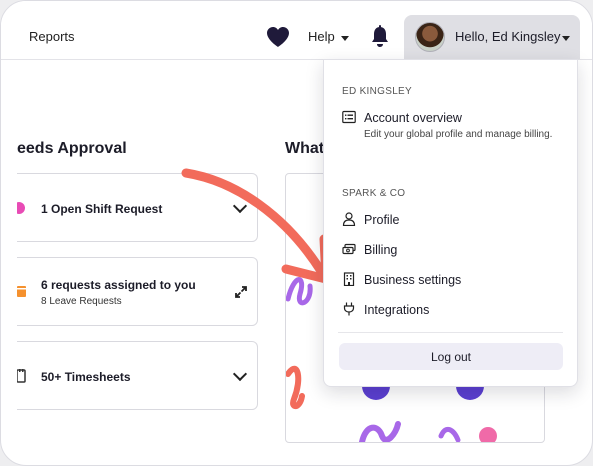 This screenshot has height=466, width=593. I want to click on bell-icon, so click(380, 37).